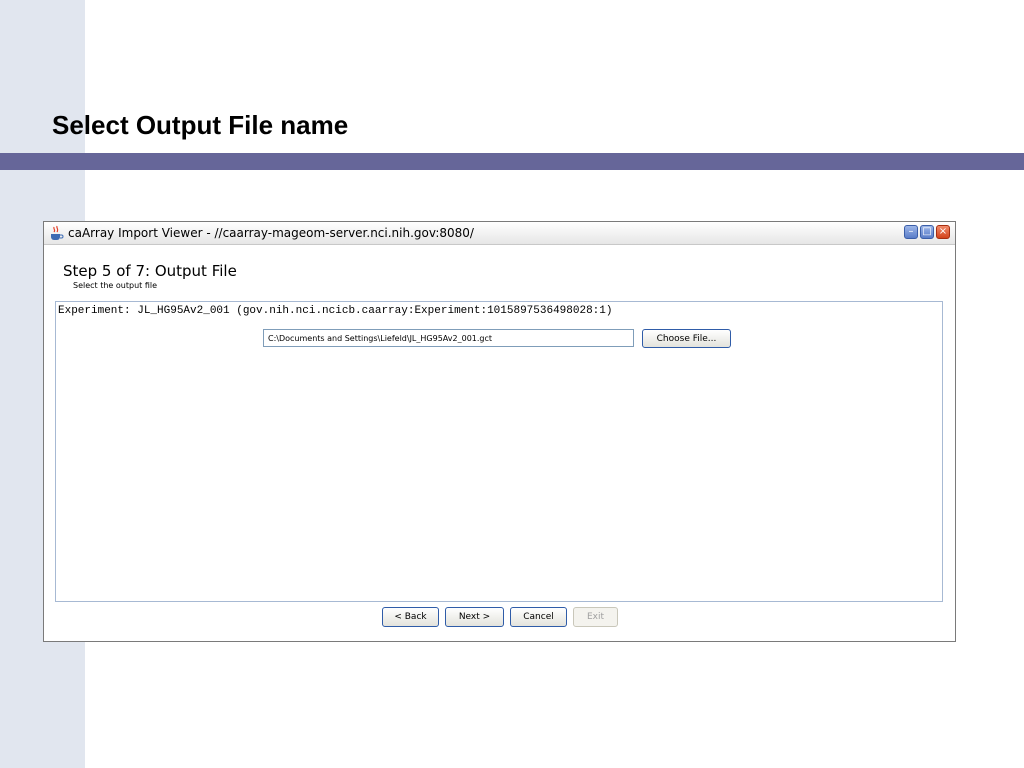  What do you see at coordinates (474, 617) in the screenshot?
I see `next-button: Next >` at bounding box center [474, 617].